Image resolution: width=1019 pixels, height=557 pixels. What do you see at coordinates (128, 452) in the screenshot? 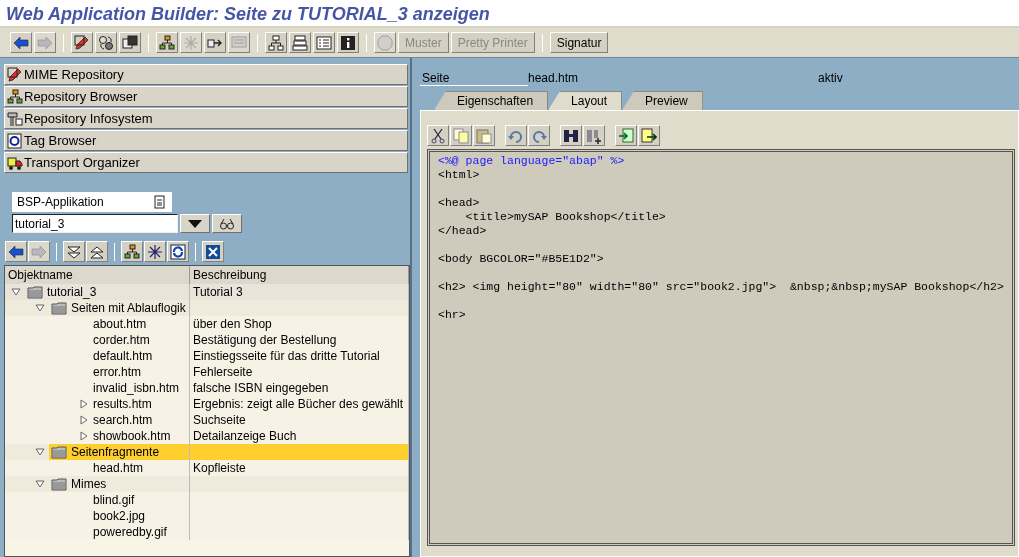
I see `tree-item: Seitenfragmente` at bounding box center [128, 452].